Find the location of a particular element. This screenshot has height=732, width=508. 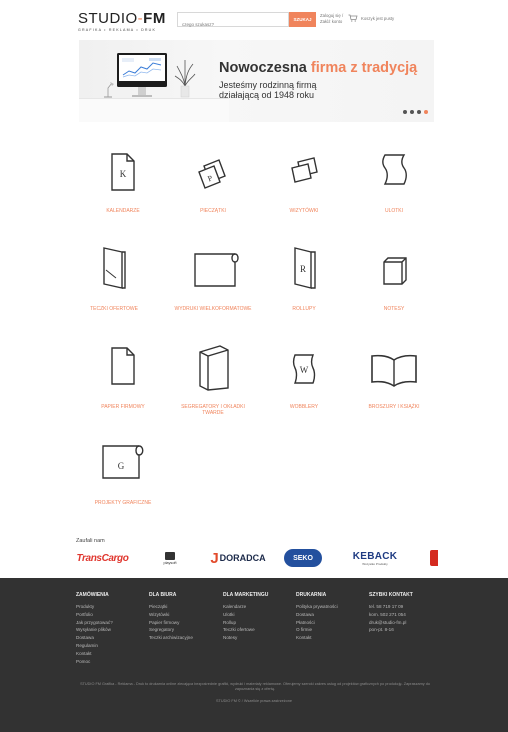

footer-link: Wizytówki is located at coordinates (171, 615).